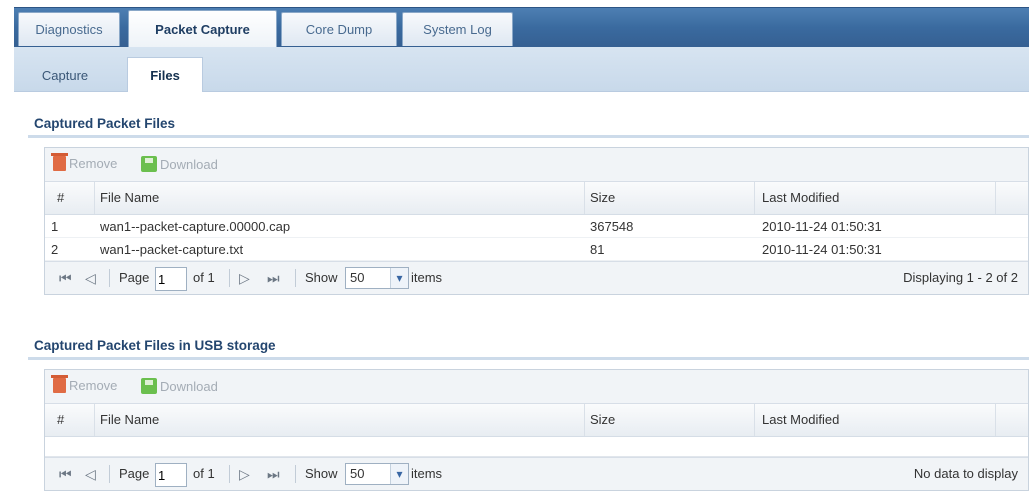 Image resolution: width=1029 pixels, height=500 pixels. What do you see at coordinates (960, 277) in the screenshot?
I see `display-status: Displaying 1 - 2 of 2` at bounding box center [960, 277].